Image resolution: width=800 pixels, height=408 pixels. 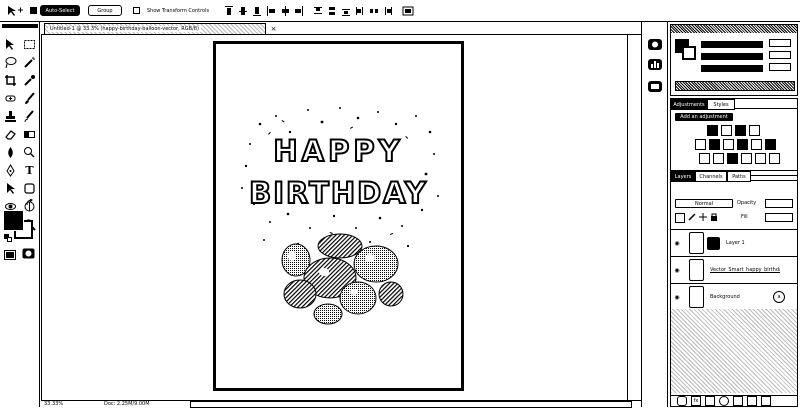 What do you see at coordinates (15, 11) in the screenshot?
I see `move-tool-icon` at bounding box center [15, 11].